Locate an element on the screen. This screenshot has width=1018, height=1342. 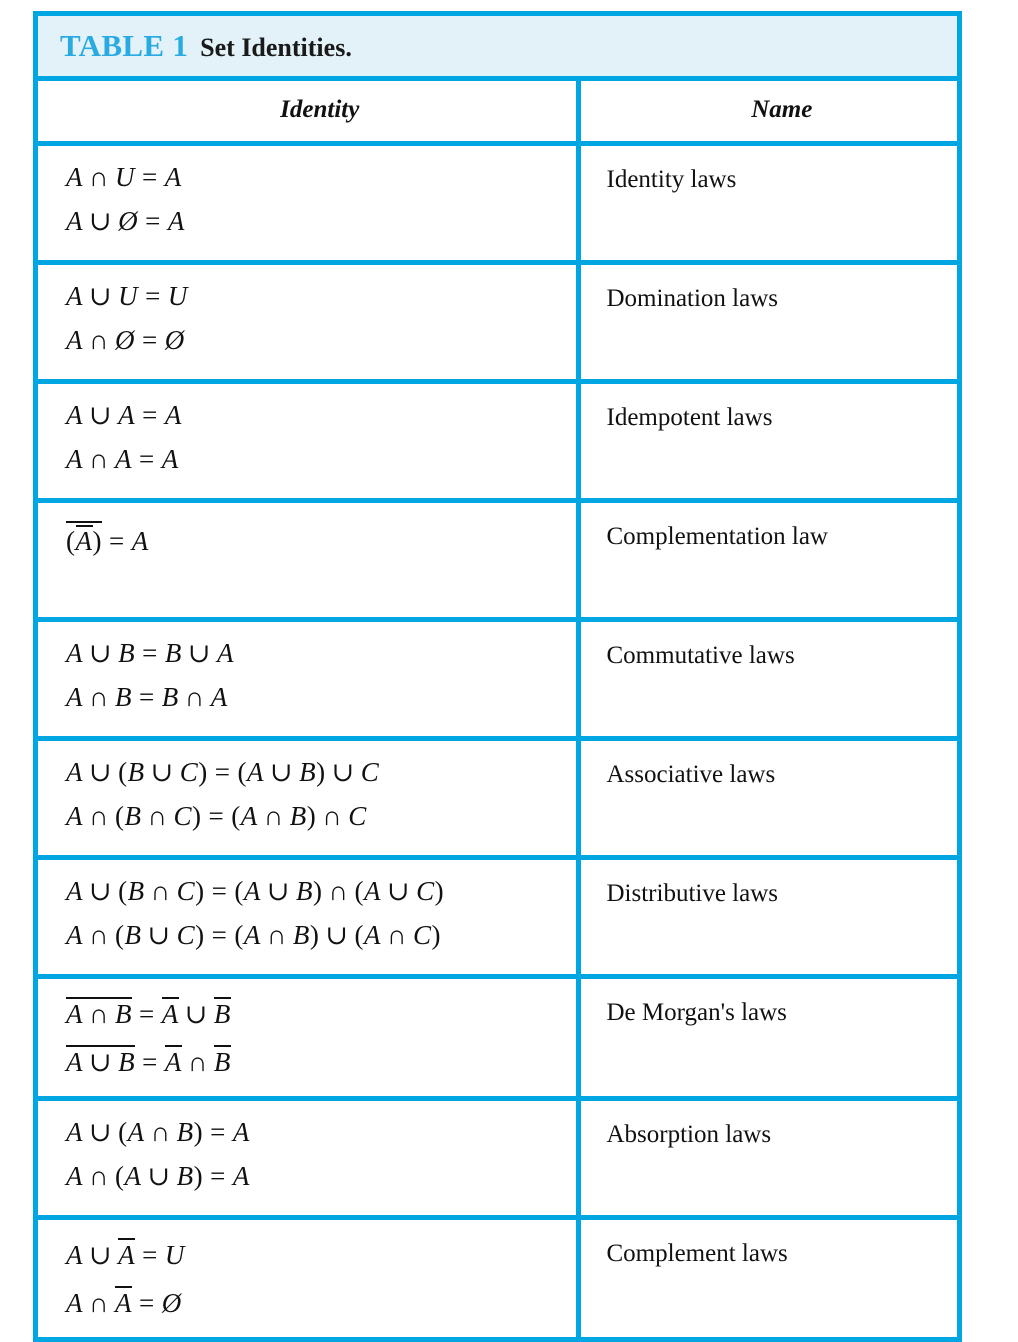
identity-cell: A ∪ A = A A ∩ A = A is located at coordinates (309, 442).